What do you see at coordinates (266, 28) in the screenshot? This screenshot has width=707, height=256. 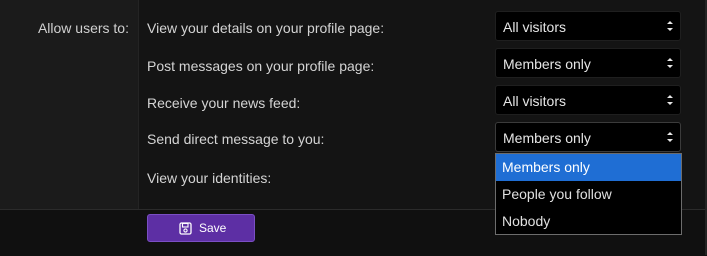 I see `row-label-view-details: View your details on your profile page:` at bounding box center [266, 28].